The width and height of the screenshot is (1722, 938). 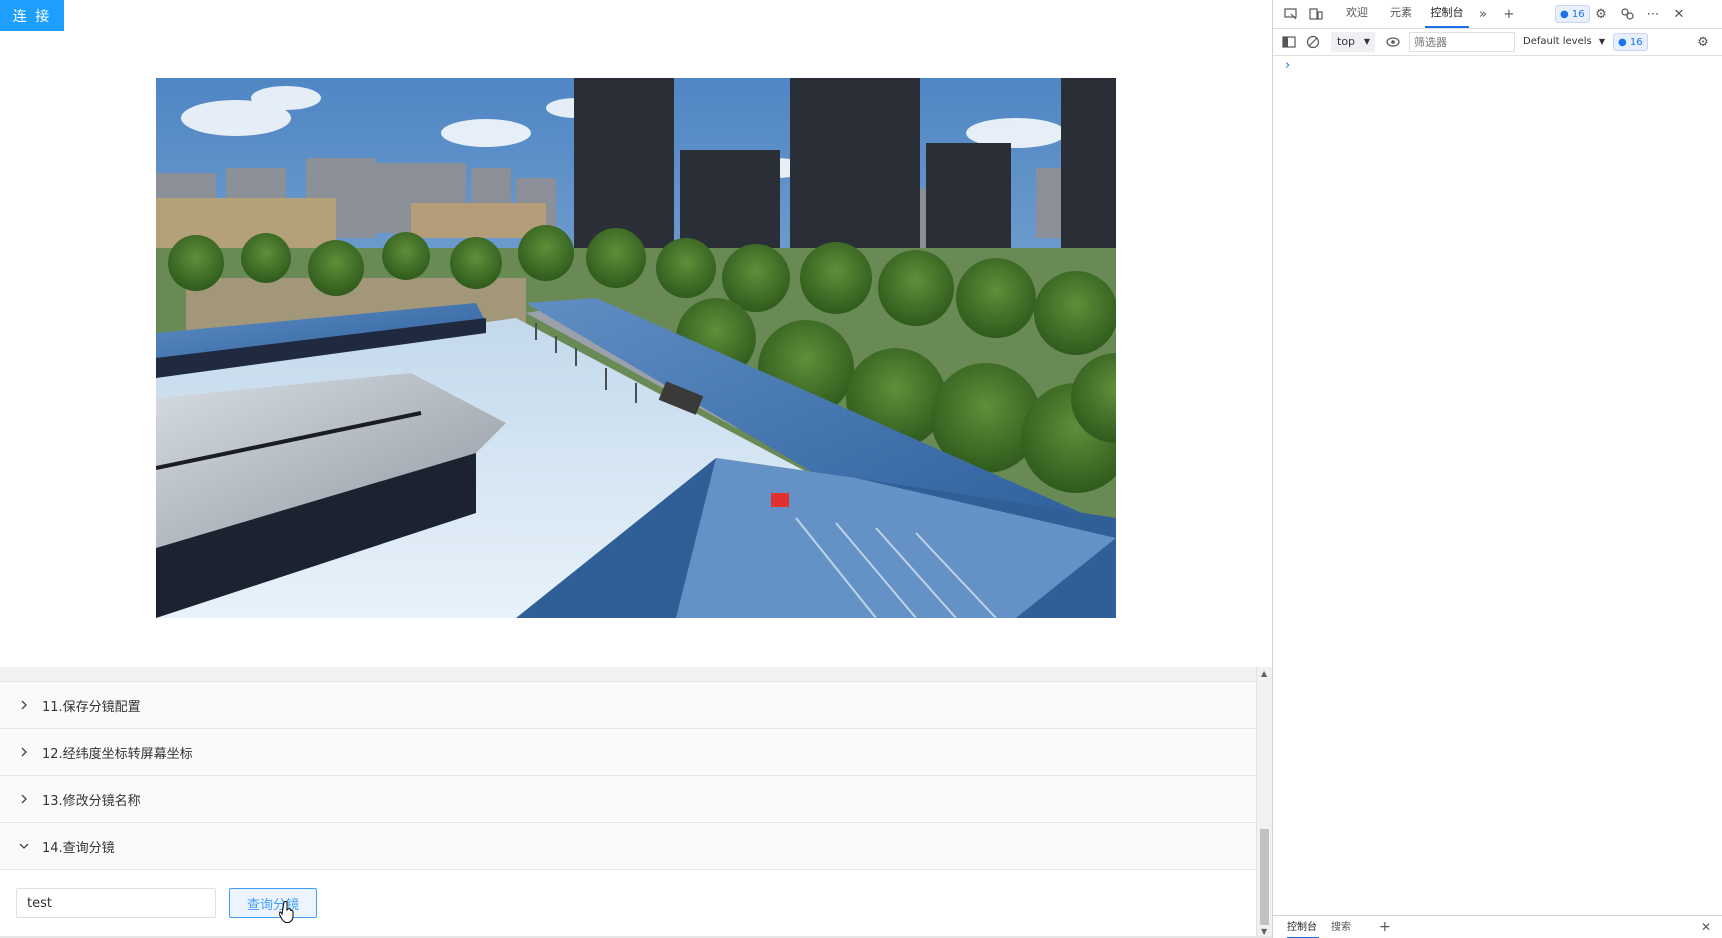 I want to click on collapse-item-label: 13.修改分镜名称, so click(x=91, y=801).